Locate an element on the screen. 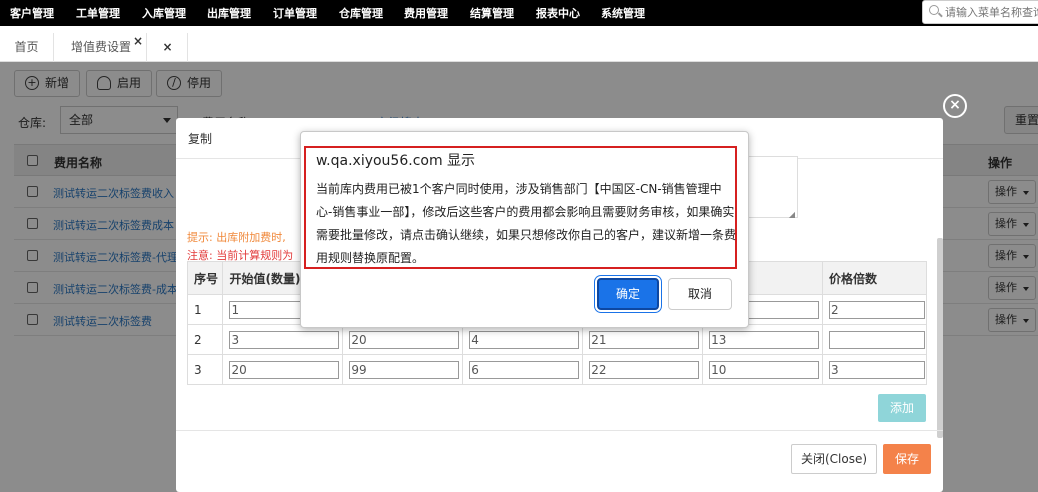 The height and width of the screenshot is (492, 1038). confirm-title: w.qa.xiyou56.com 显示 is located at coordinates (396, 161).